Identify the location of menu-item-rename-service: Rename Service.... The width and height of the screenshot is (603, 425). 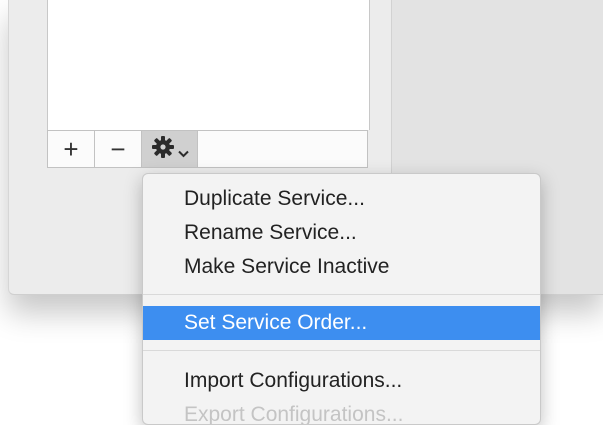
(341, 233).